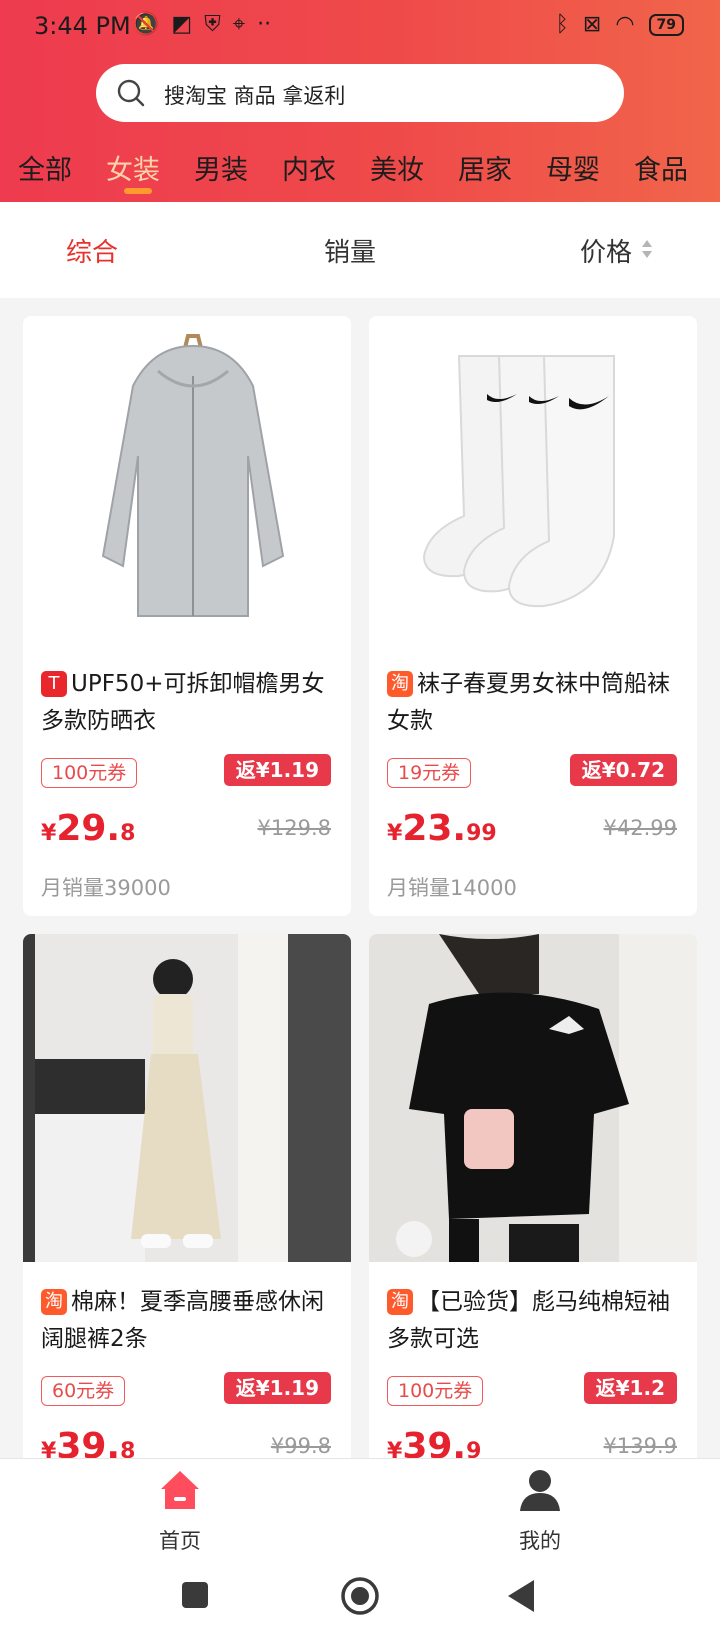 The height and width of the screenshot is (1650, 720). Describe the element at coordinates (540, 1490) in the screenshot. I see `user-icon` at that location.